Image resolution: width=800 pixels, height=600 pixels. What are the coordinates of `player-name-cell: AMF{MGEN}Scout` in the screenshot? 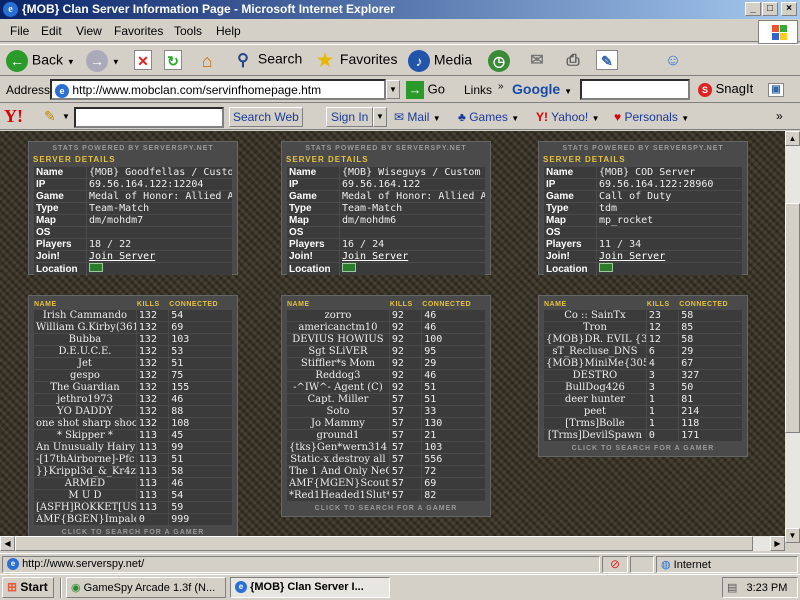 It's located at (338, 483).